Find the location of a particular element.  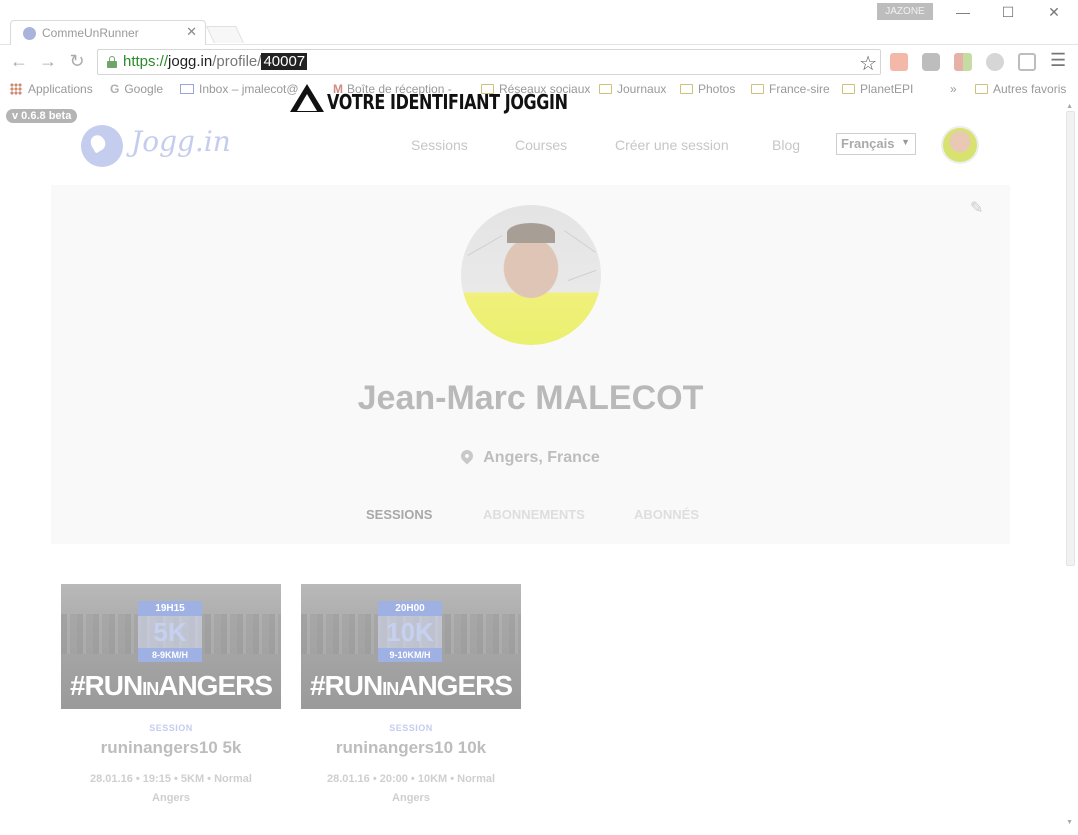

up-chevron-icon is located at coordinates (307, 98).